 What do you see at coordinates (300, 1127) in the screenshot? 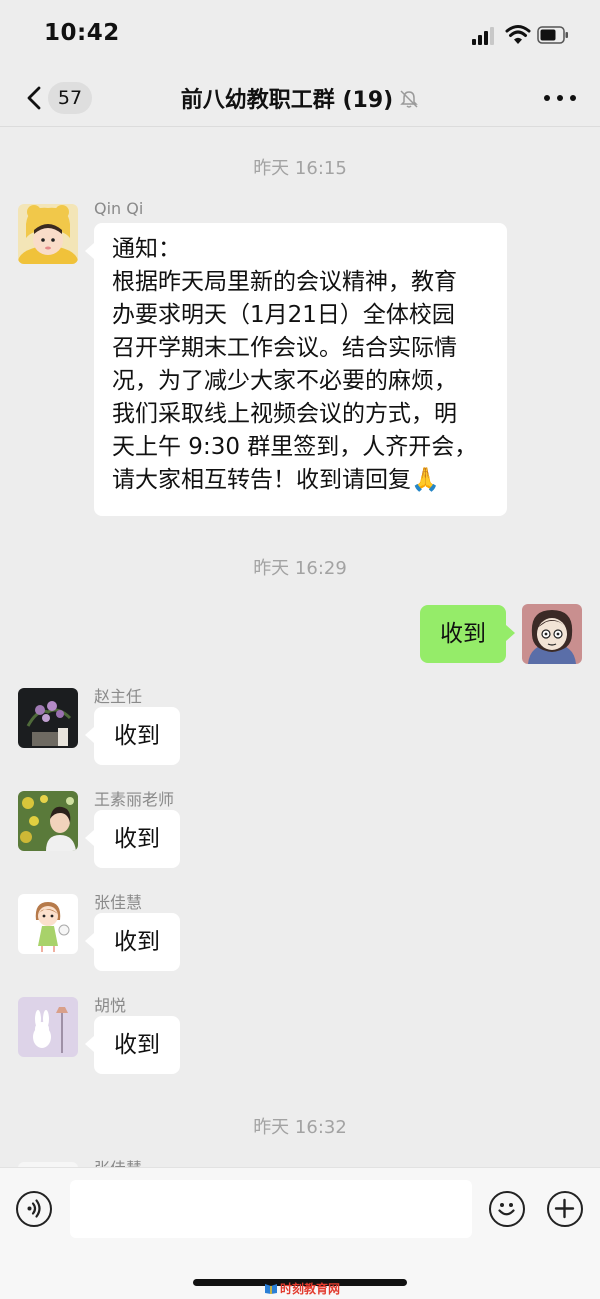
I see `message-timestamp: 昨天 16:32` at bounding box center [300, 1127].